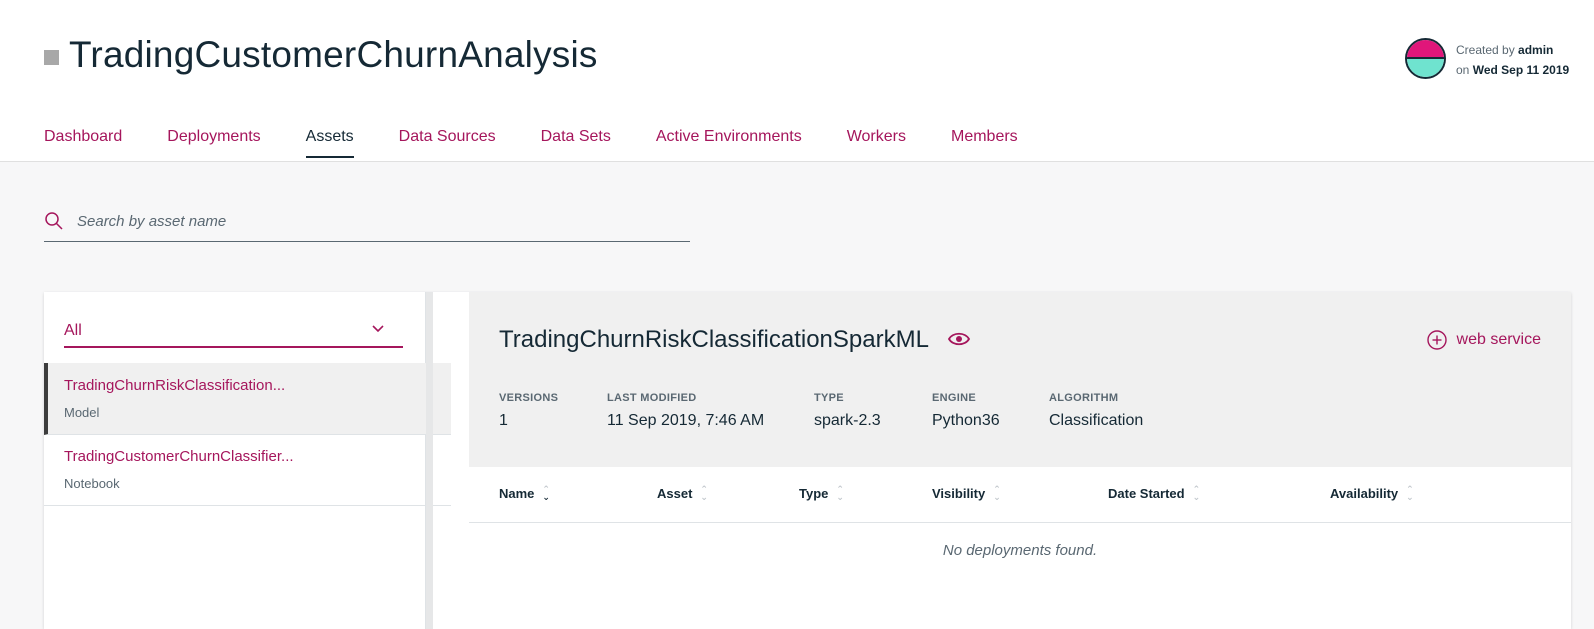 The width and height of the screenshot is (1594, 629). Describe the element at coordinates (1146, 493) in the screenshot. I see `column-label: Date Started` at that location.